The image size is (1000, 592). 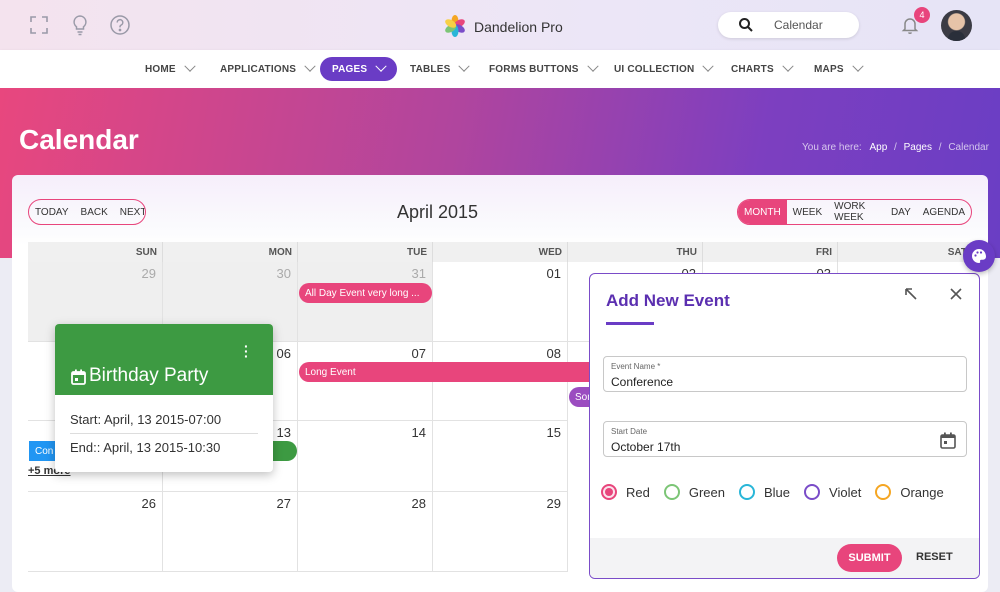 I want to click on day-cell: 14, so click(x=365, y=456).